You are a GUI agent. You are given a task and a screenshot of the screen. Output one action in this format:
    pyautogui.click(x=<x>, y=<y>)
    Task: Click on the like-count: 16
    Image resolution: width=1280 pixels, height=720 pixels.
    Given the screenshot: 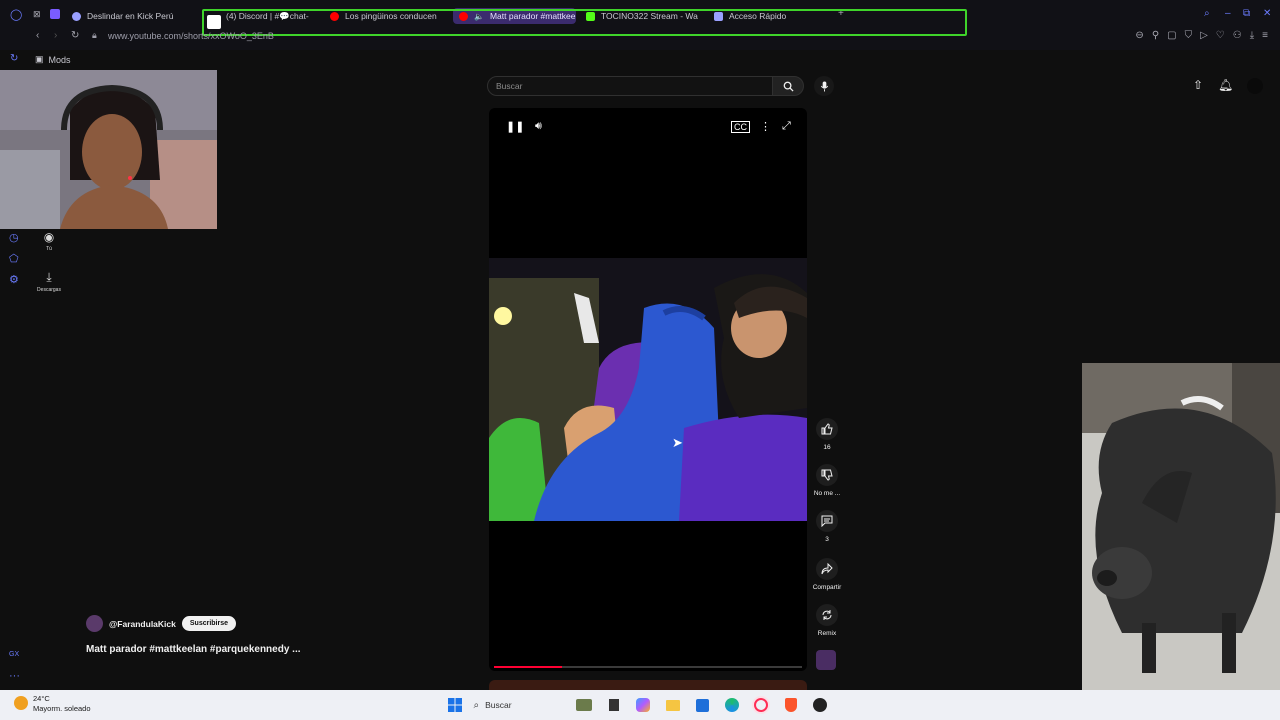 What is the action you would take?
    pyautogui.click(x=827, y=447)
    